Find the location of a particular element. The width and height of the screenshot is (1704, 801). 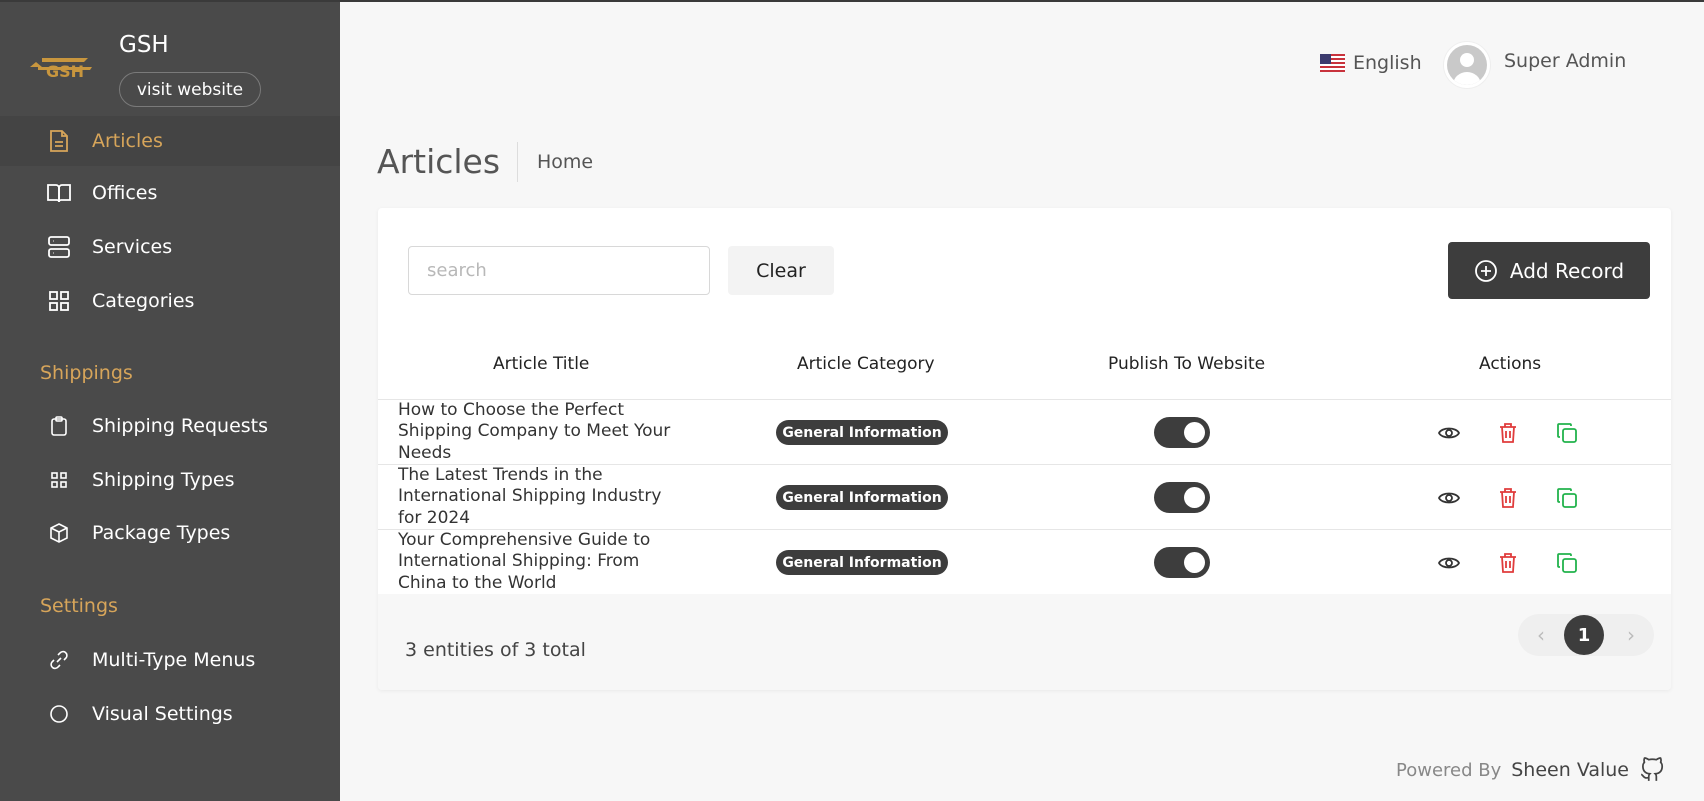

avatar is located at coordinates (1467, 65).